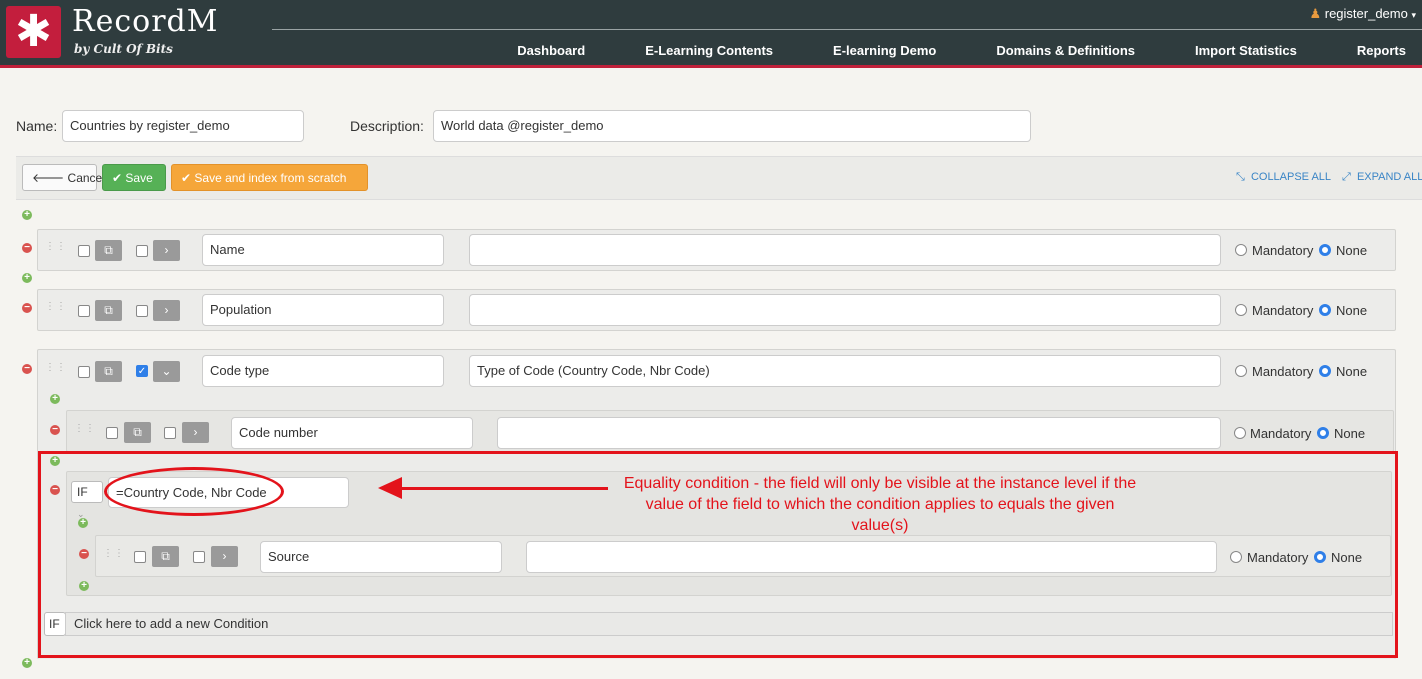  What do you see at coordinates (123, 49) in the screenshot?
I see `brand-byline: by Cult Of Bits` at bounding box center [123, 49].